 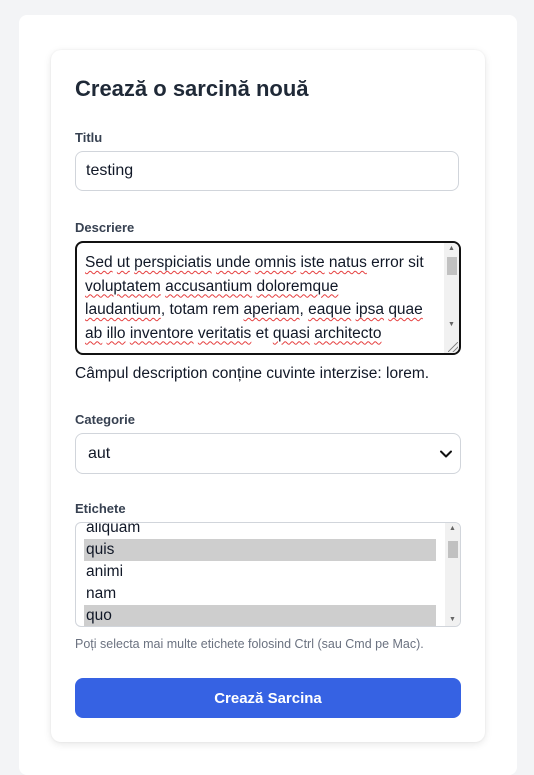 I want to click on misspelled-word: quasi, so click(x=291, y=333).